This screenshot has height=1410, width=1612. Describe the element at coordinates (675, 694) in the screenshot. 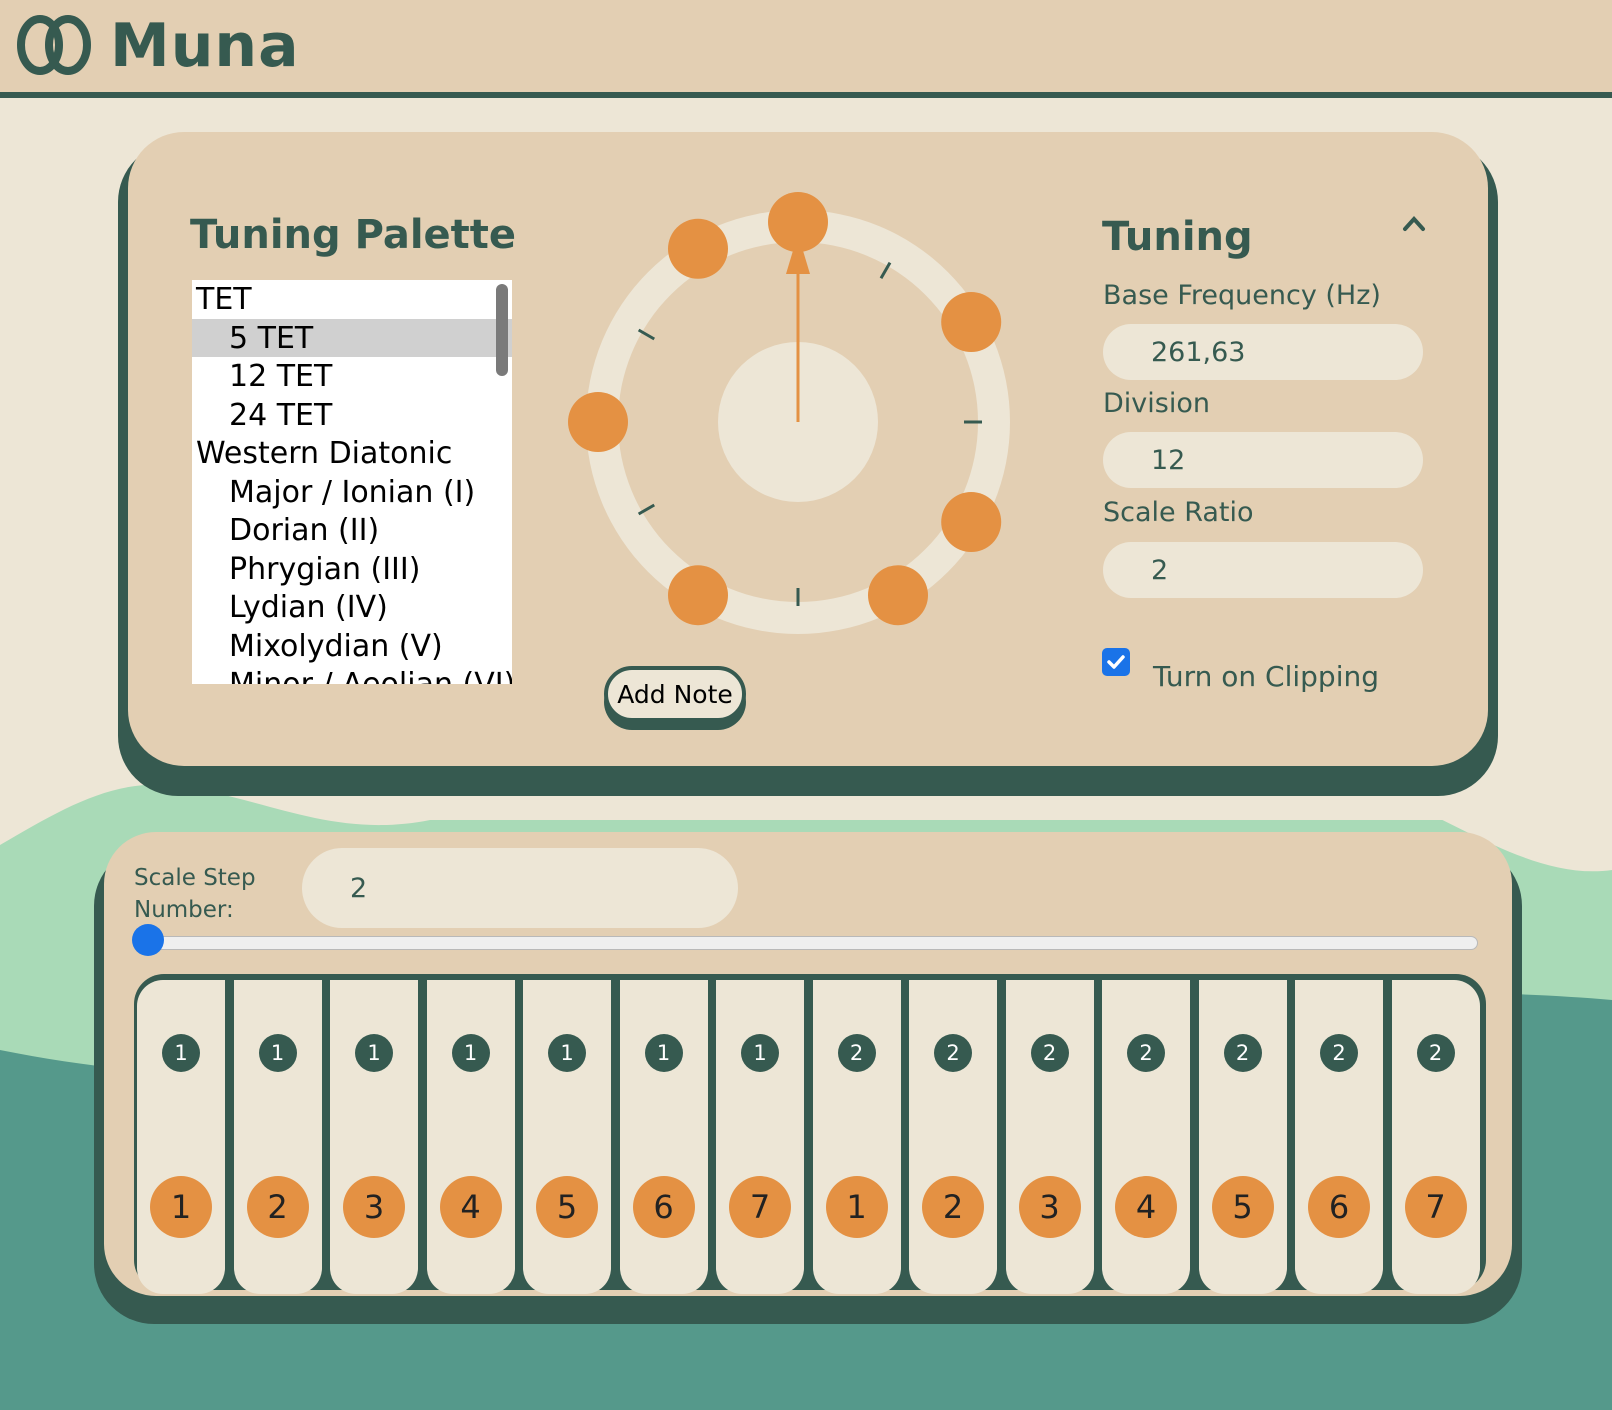

I see `add-note-button: Add Note` at that location.